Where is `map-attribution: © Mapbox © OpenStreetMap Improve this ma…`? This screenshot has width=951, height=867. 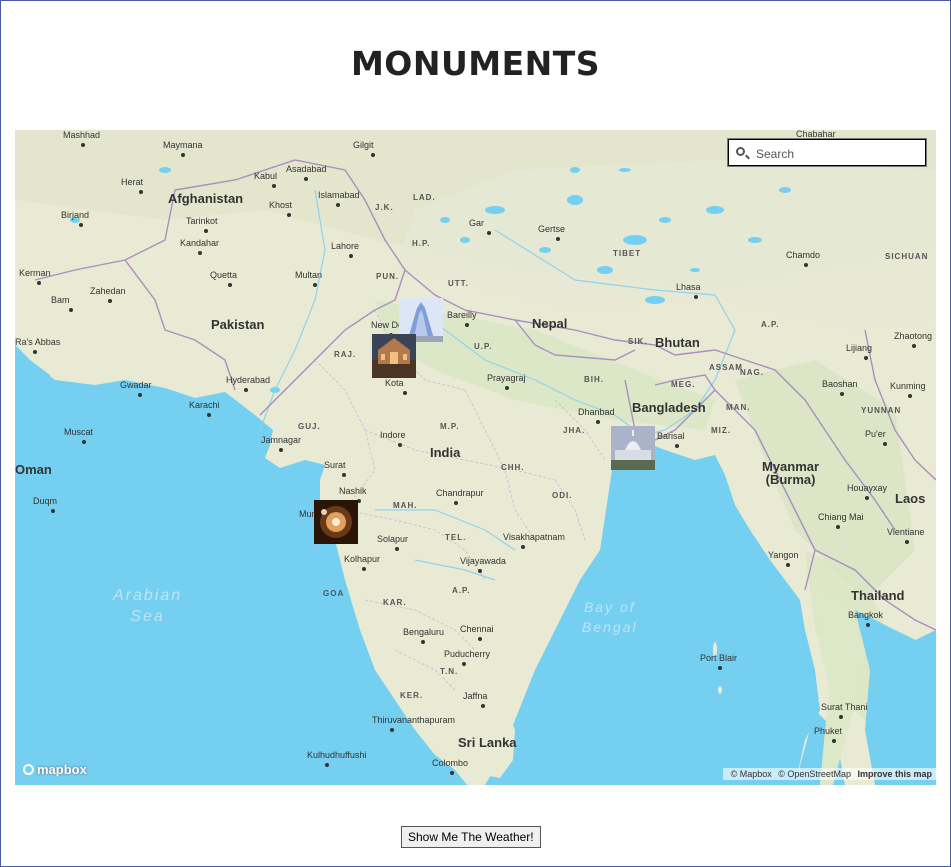
map-attribution: © Mapbox © OpenStreetMap Improve this ma… is located at coordinates (829, 774).